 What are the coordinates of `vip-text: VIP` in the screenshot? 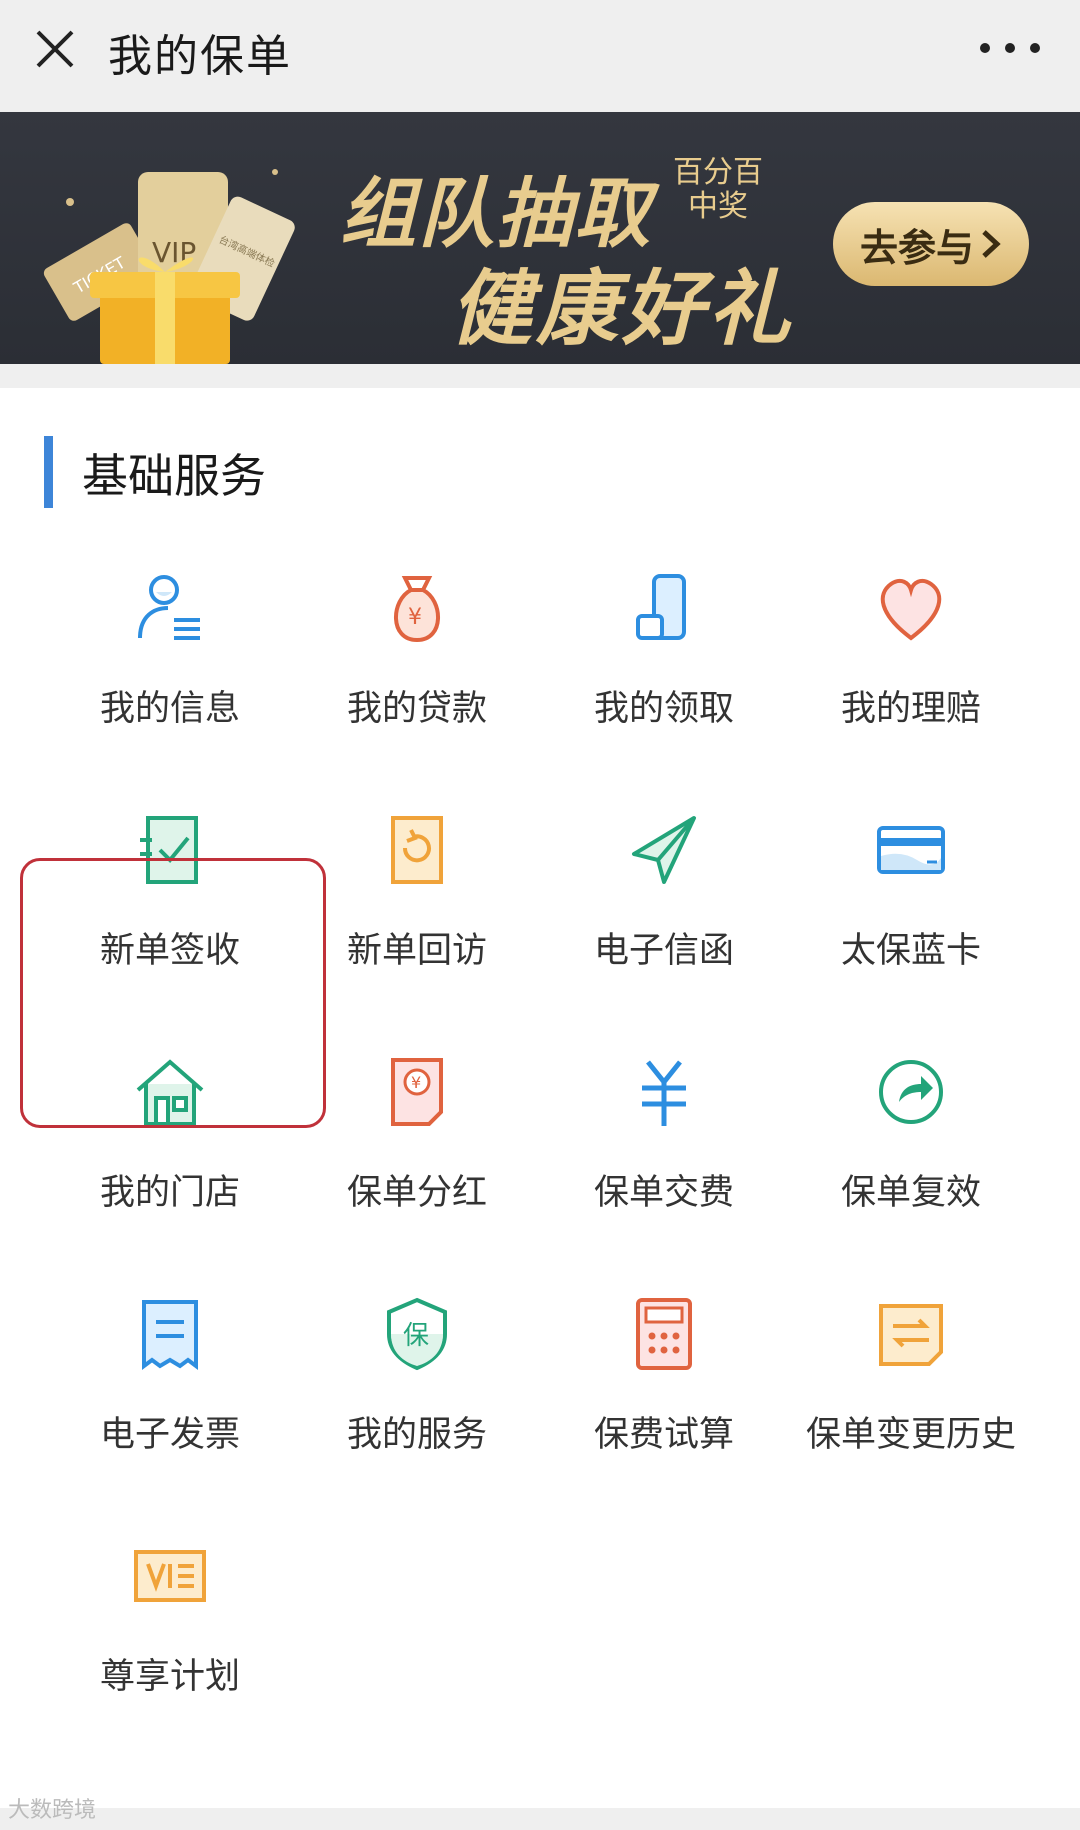 It's located at (174, 252).